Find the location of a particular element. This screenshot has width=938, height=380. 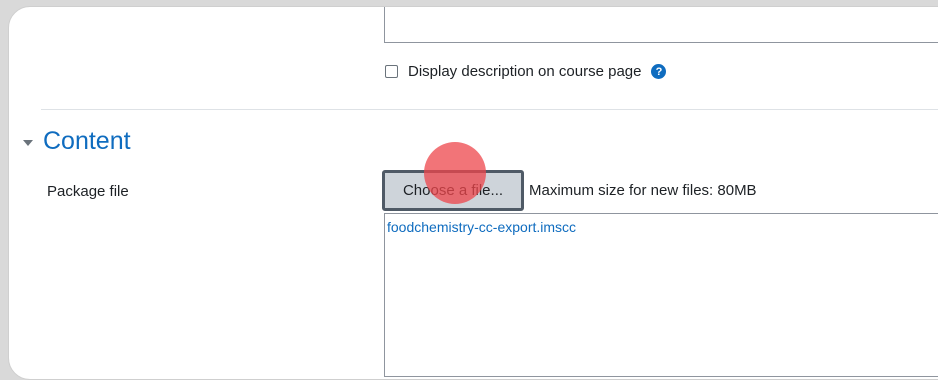

caret-down-icon is located at coordinates (28, 142).